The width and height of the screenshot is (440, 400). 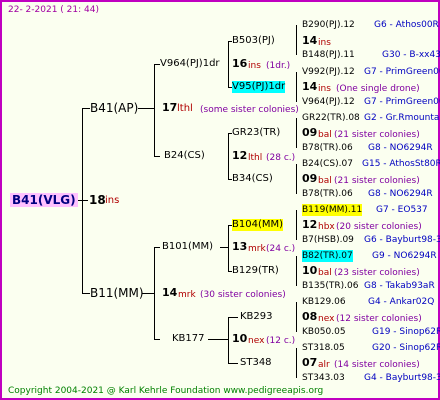 I want to click on gen4-queen: V992(PJ).12, so click(x=328, y=72).